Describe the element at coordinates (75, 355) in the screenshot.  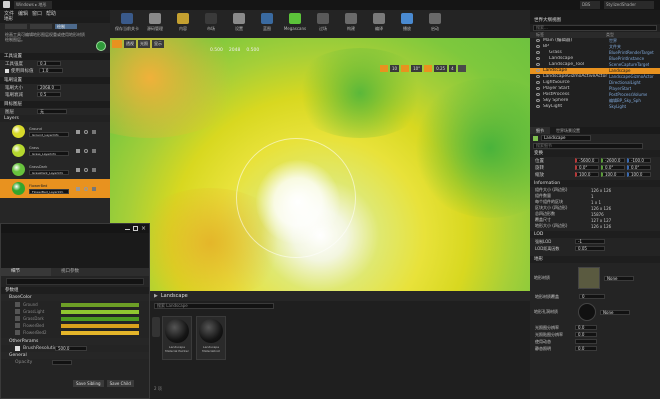
I see `general-group-header: General` at that location.